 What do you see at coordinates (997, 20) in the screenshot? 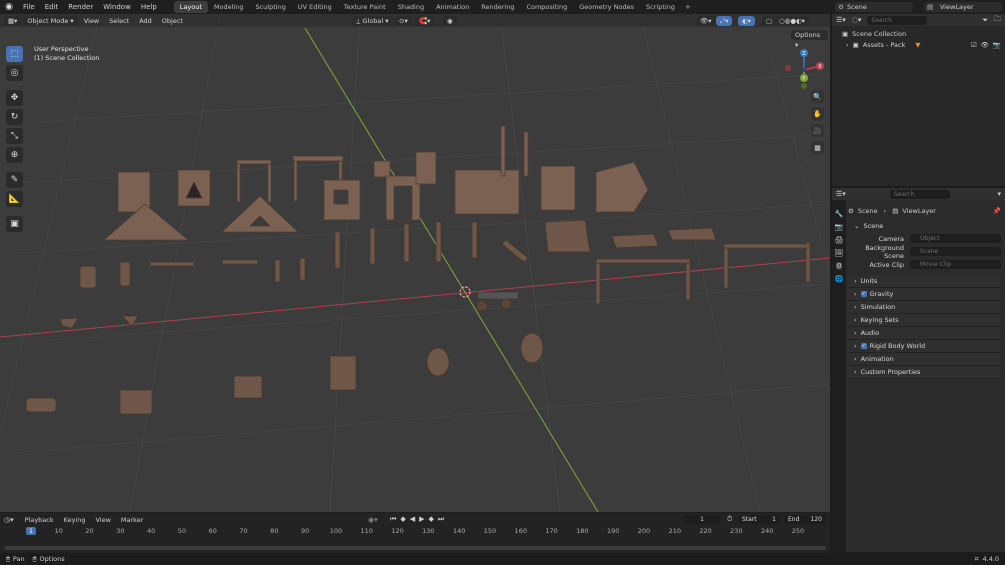
I see `new-collection-icon: 🗀` at bounding box center [997, 20].